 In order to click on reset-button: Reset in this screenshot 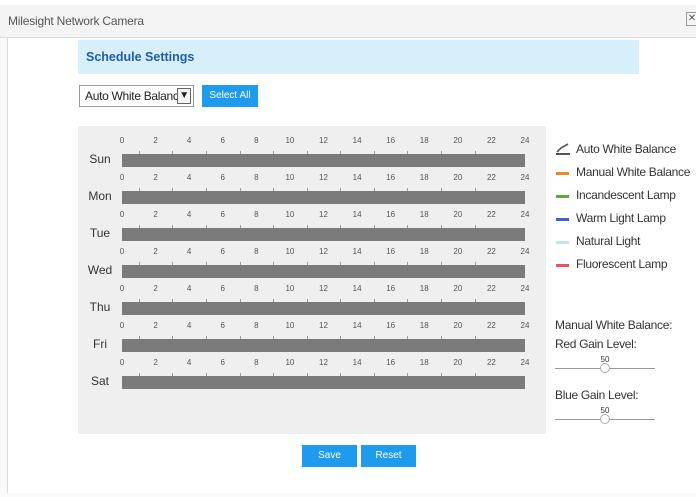, I will do `click(388, 456)`.